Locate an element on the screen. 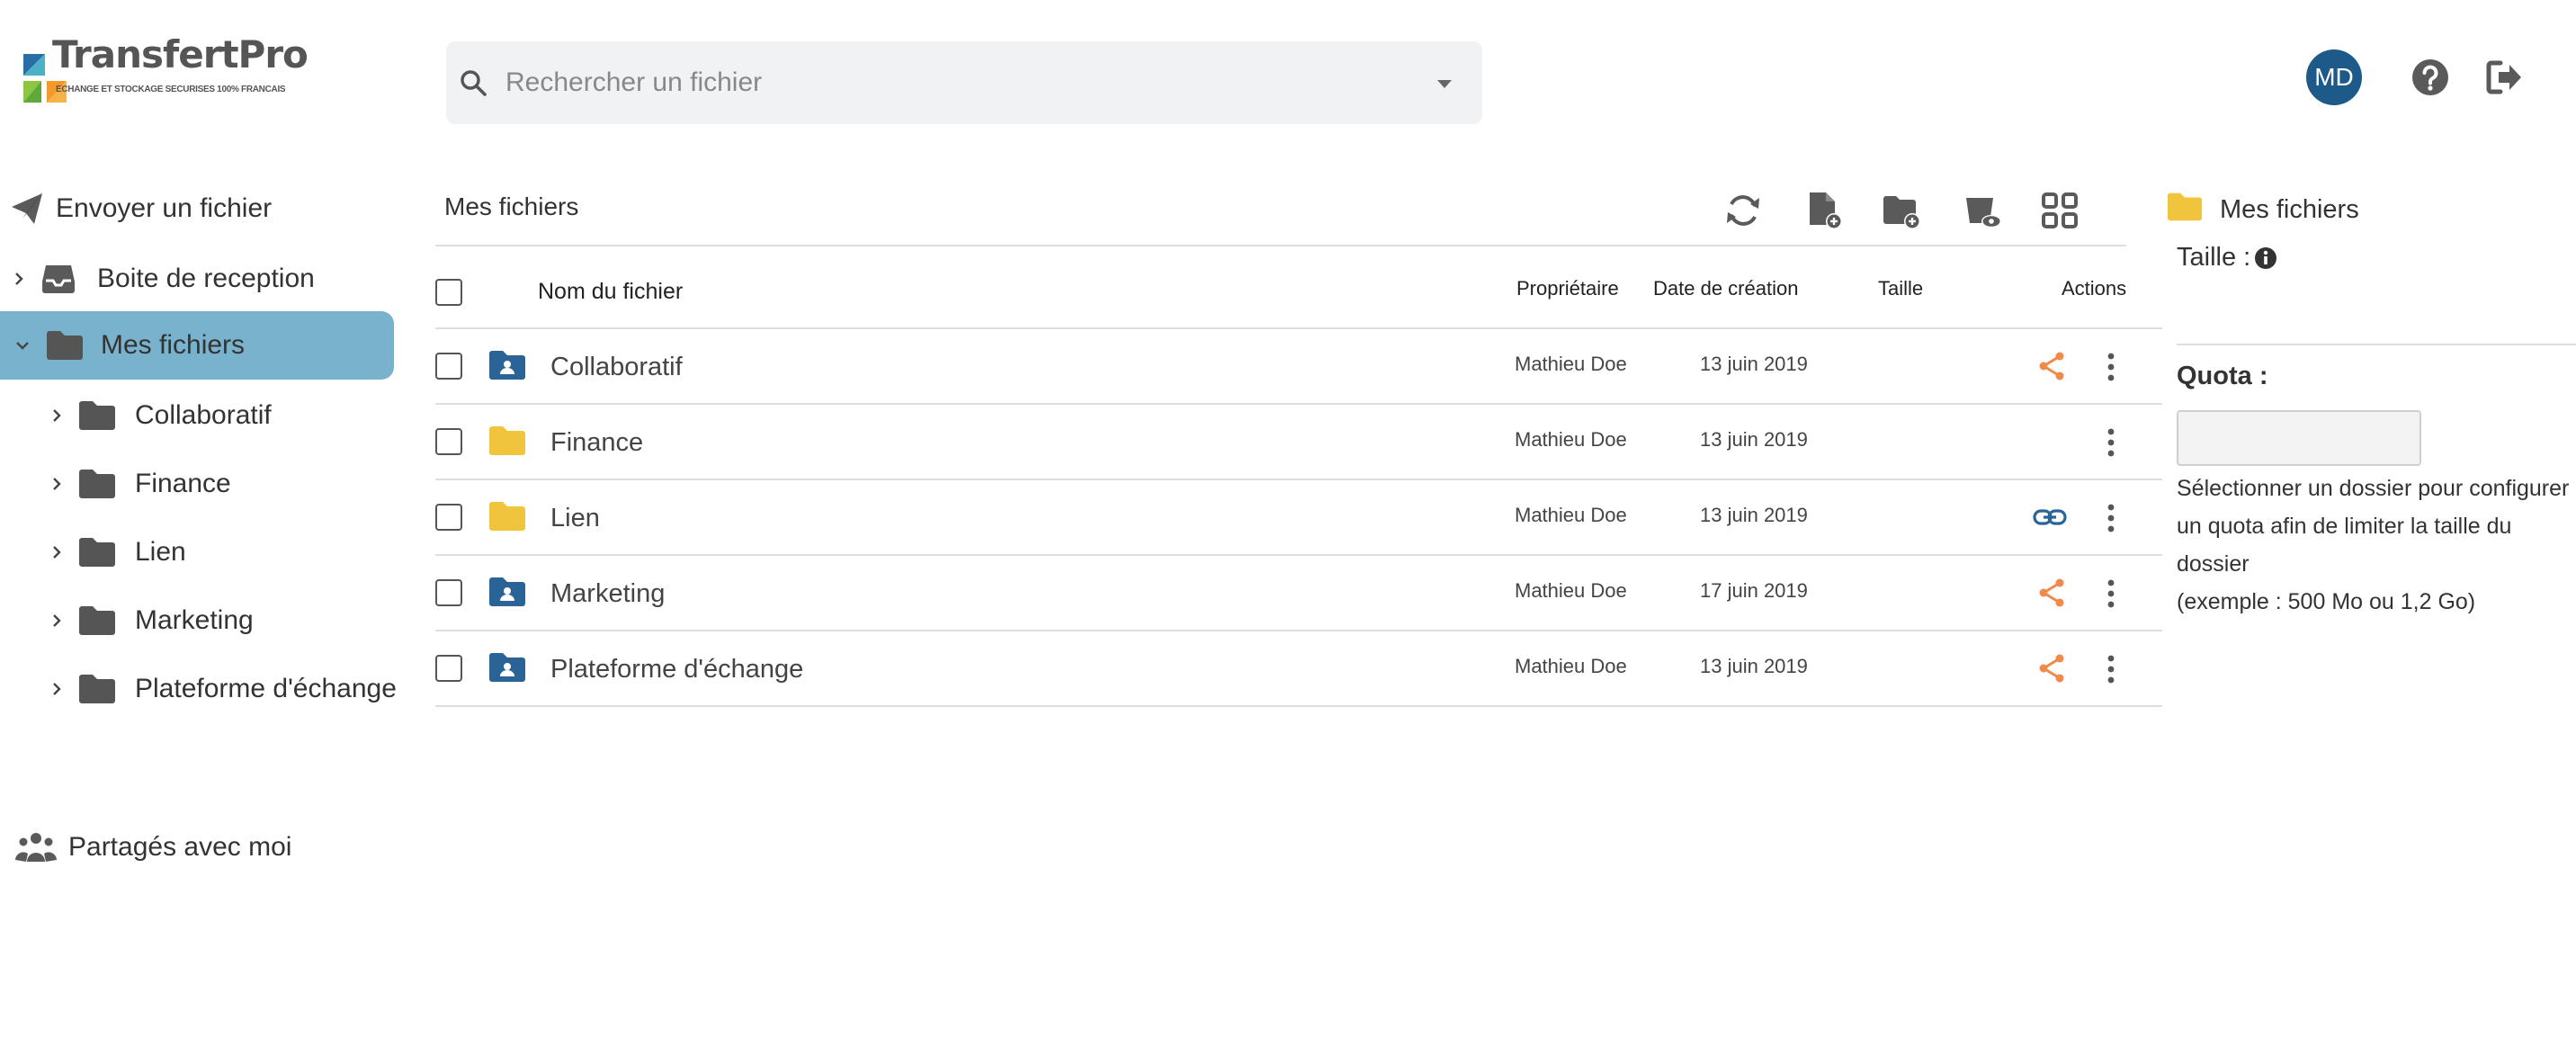  sidebar-item-send: Envoyer un fichier is located at coordinates (197, 208).